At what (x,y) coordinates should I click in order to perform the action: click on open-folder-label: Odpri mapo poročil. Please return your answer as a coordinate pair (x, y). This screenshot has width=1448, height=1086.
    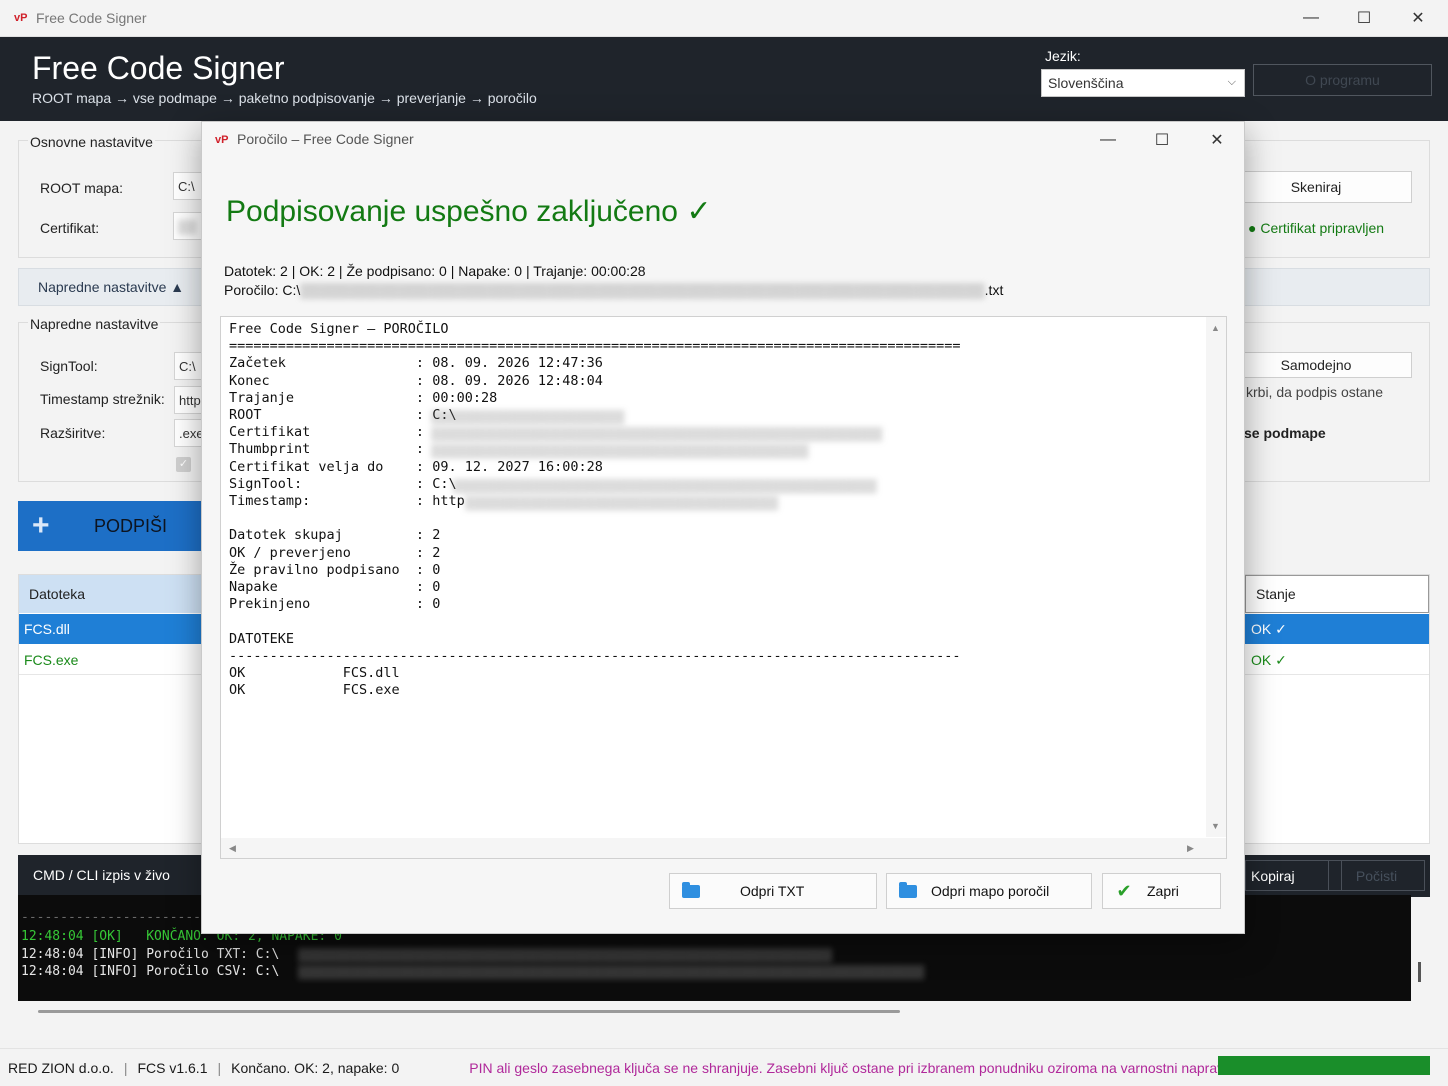
    Looking at the image, I should click on (990, 891).